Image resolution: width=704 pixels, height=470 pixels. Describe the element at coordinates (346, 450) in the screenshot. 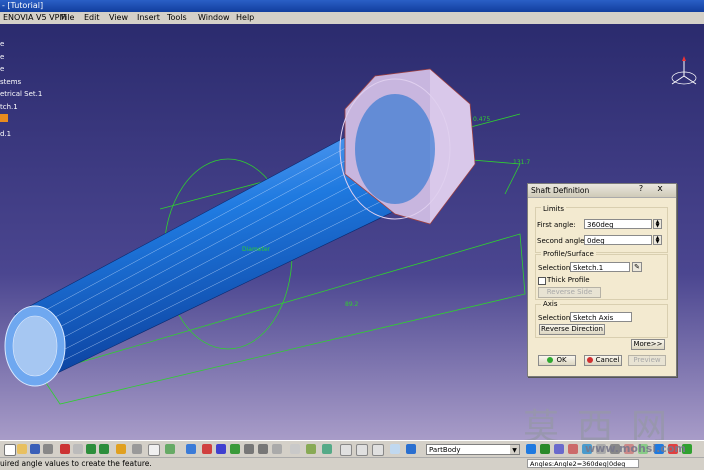

I see `measure-icon` at that location.